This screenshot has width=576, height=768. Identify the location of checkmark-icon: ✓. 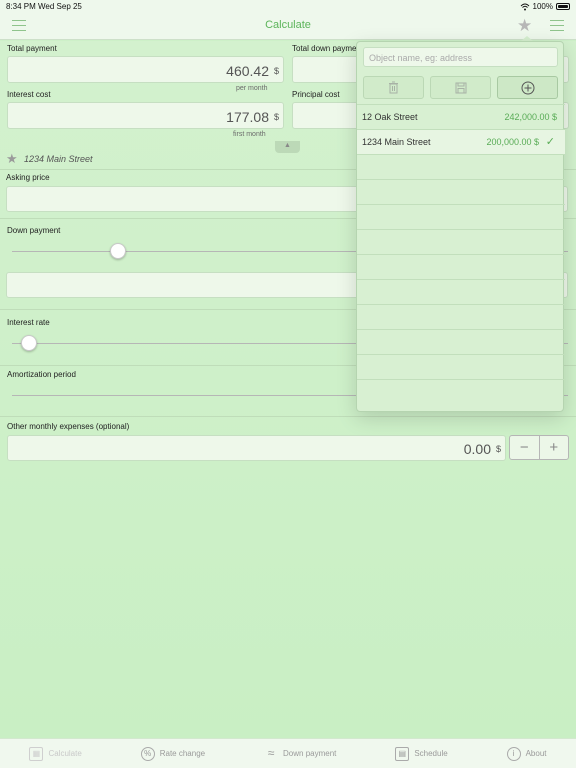
(550, 142).